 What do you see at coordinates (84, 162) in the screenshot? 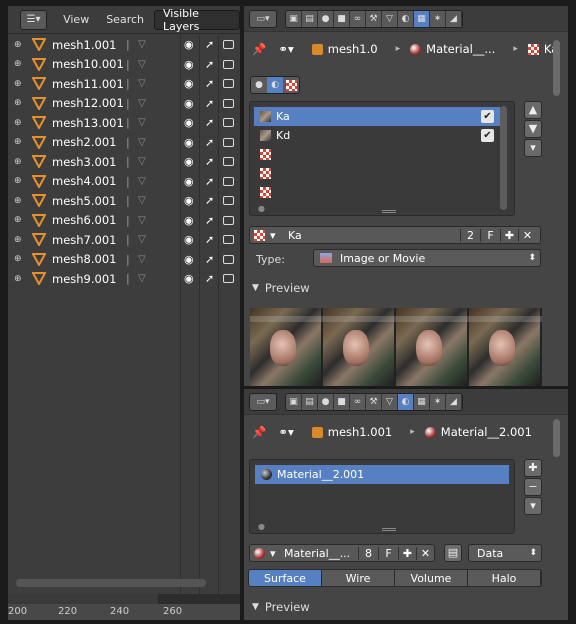
I see `object-name: mesh3.001` at bounding box center [84, 162].